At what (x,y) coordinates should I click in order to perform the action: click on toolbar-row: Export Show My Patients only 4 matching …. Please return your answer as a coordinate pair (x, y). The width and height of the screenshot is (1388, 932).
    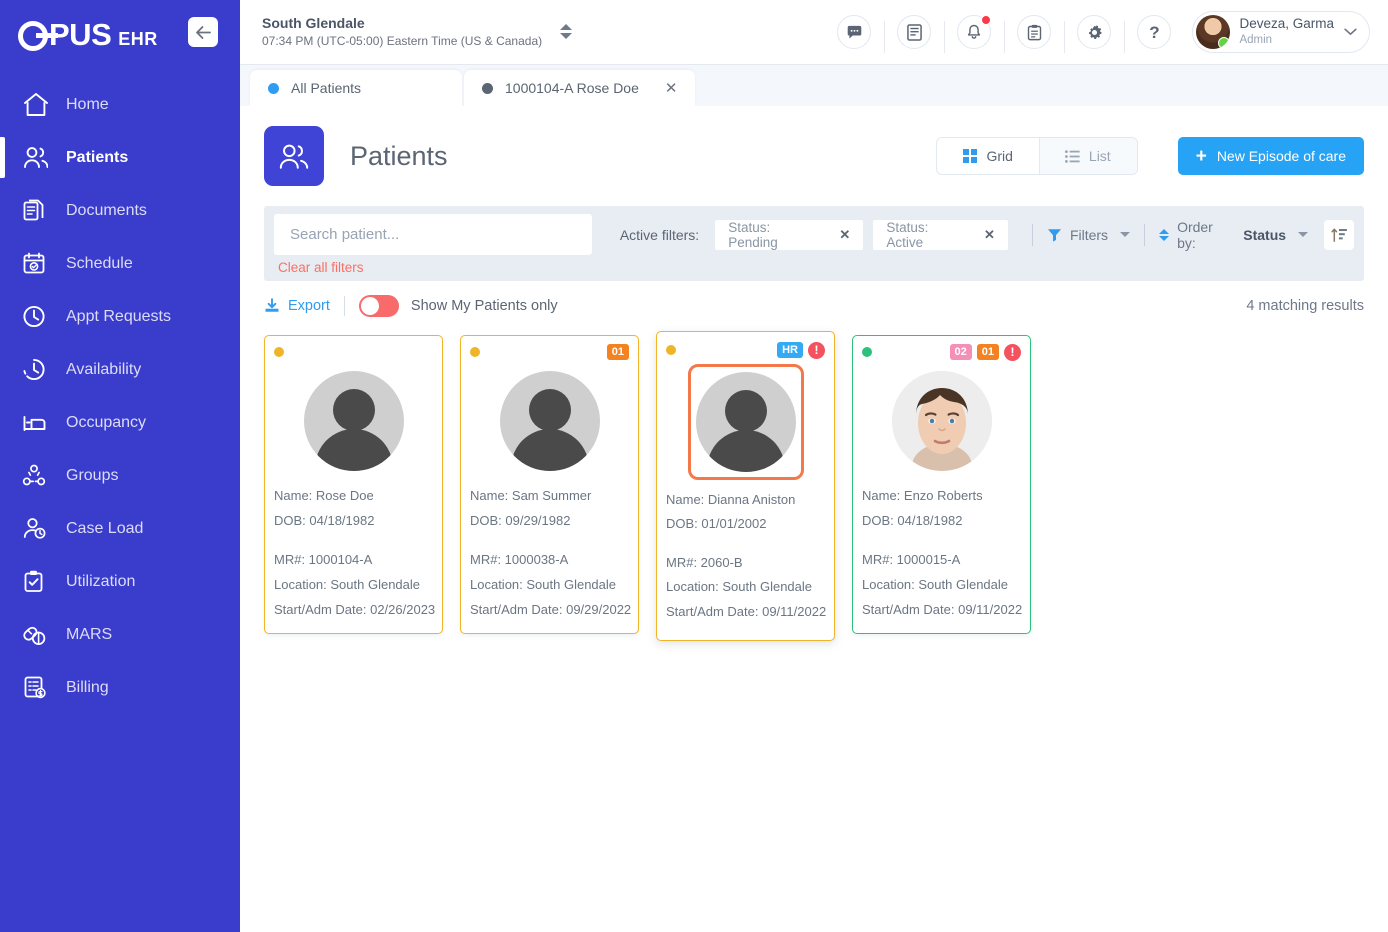
    Looking at the image, I should click on (814, 306).